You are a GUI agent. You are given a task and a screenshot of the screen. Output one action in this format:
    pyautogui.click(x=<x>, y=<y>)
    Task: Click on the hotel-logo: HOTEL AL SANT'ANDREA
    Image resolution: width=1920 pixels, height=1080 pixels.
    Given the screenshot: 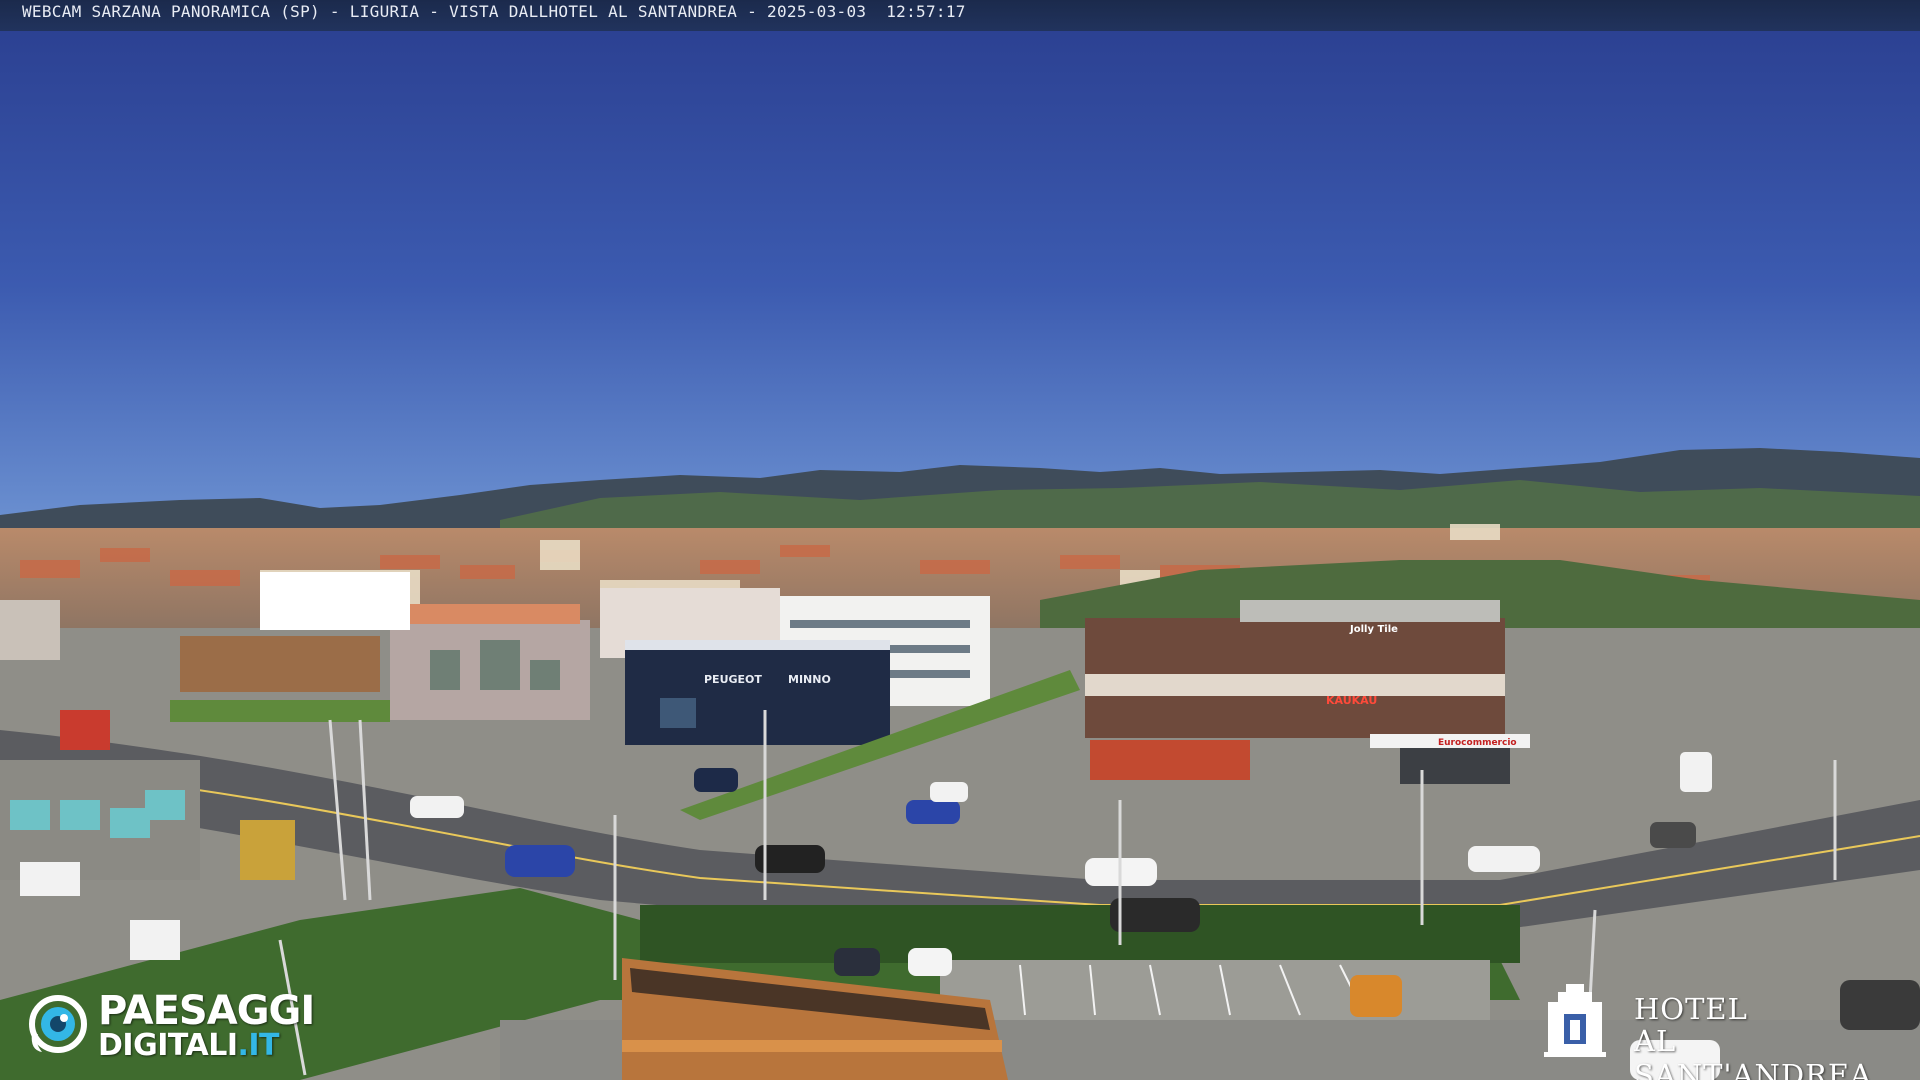 What is the action you would take?
    pyautogui.click(x=1725, y=1029)
    